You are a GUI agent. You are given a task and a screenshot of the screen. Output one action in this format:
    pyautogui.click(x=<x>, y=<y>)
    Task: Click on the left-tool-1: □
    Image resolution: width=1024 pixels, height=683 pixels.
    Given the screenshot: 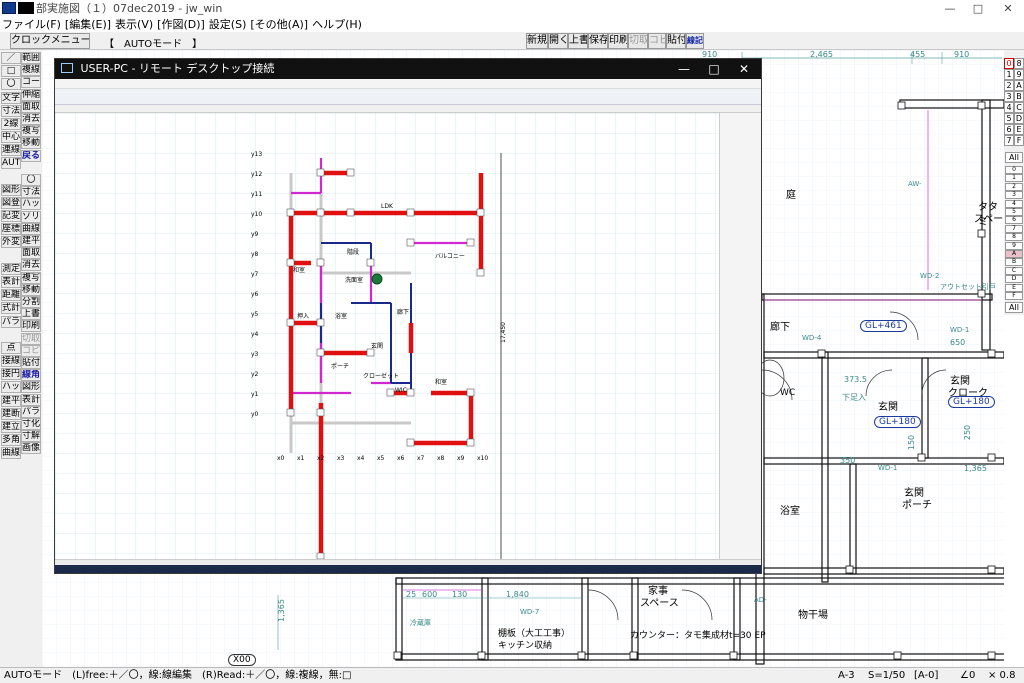 What is the action you would take?
    pyautogui.click(x=11, y=71)
    